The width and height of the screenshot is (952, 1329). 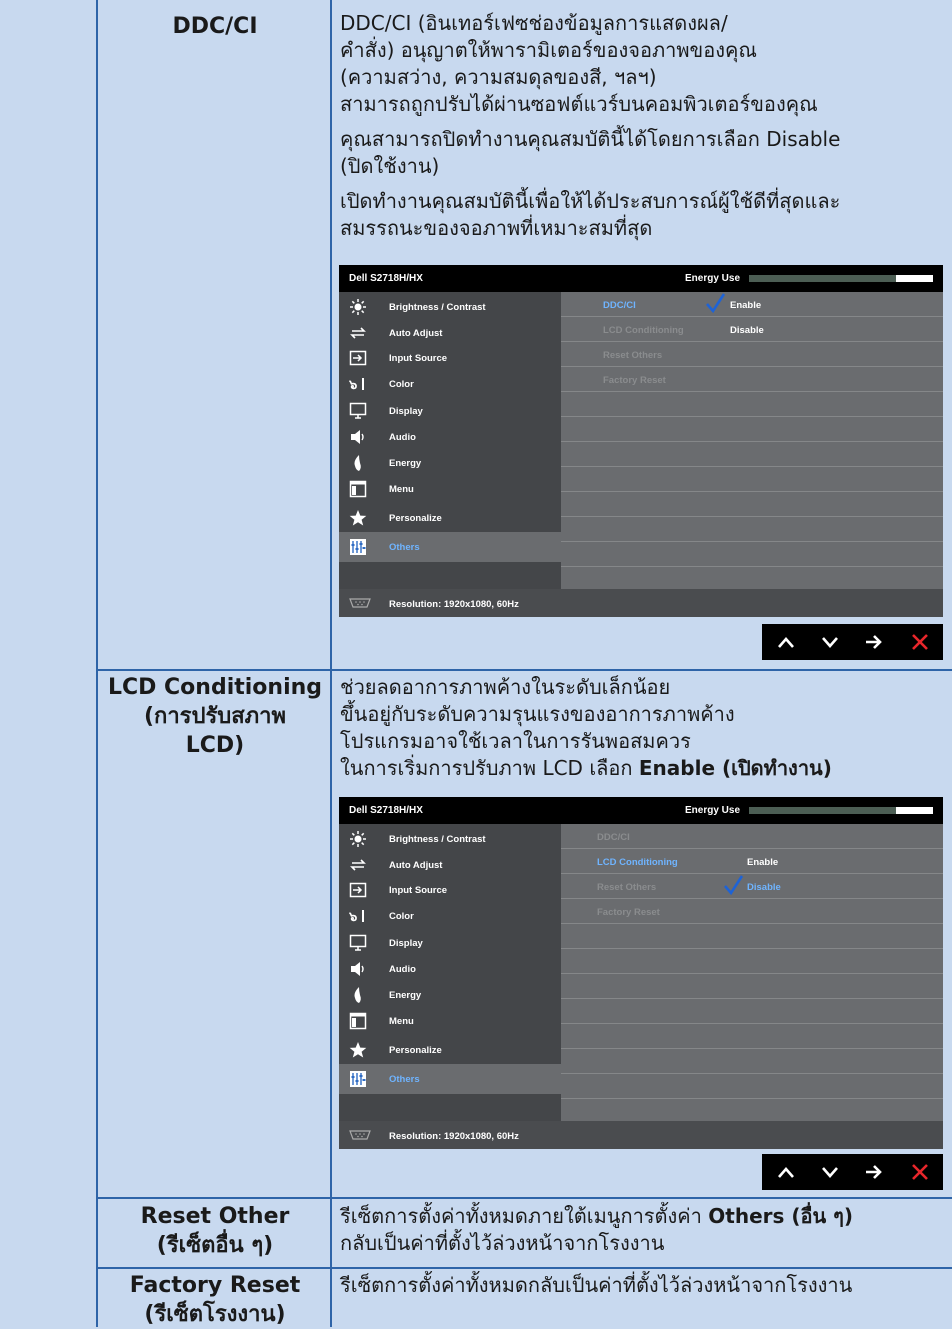 I want to click on brightness-icon, so click(x=358, y=307).